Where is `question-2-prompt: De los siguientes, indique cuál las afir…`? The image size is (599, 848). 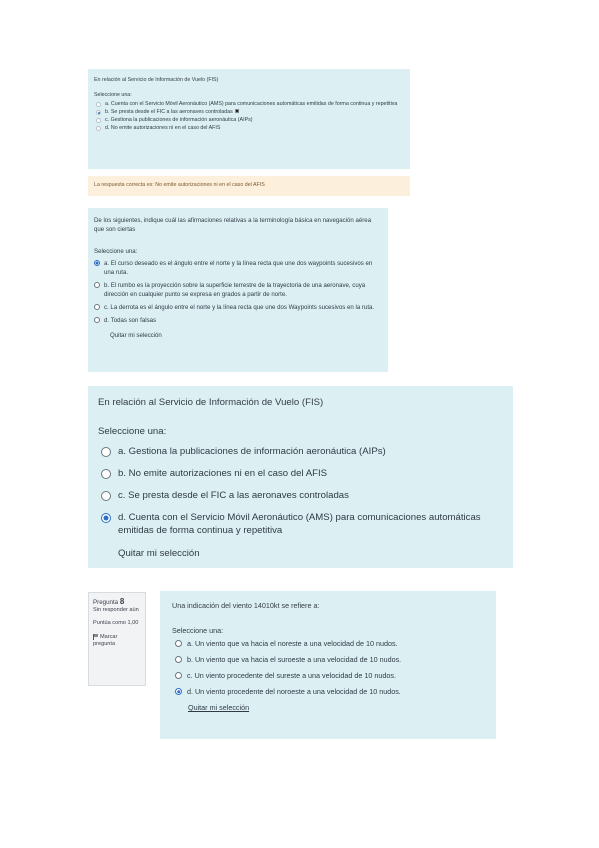
question-2-prompt: De los siguientes, indique cuál las afir… is located at coordinates (233, 225).